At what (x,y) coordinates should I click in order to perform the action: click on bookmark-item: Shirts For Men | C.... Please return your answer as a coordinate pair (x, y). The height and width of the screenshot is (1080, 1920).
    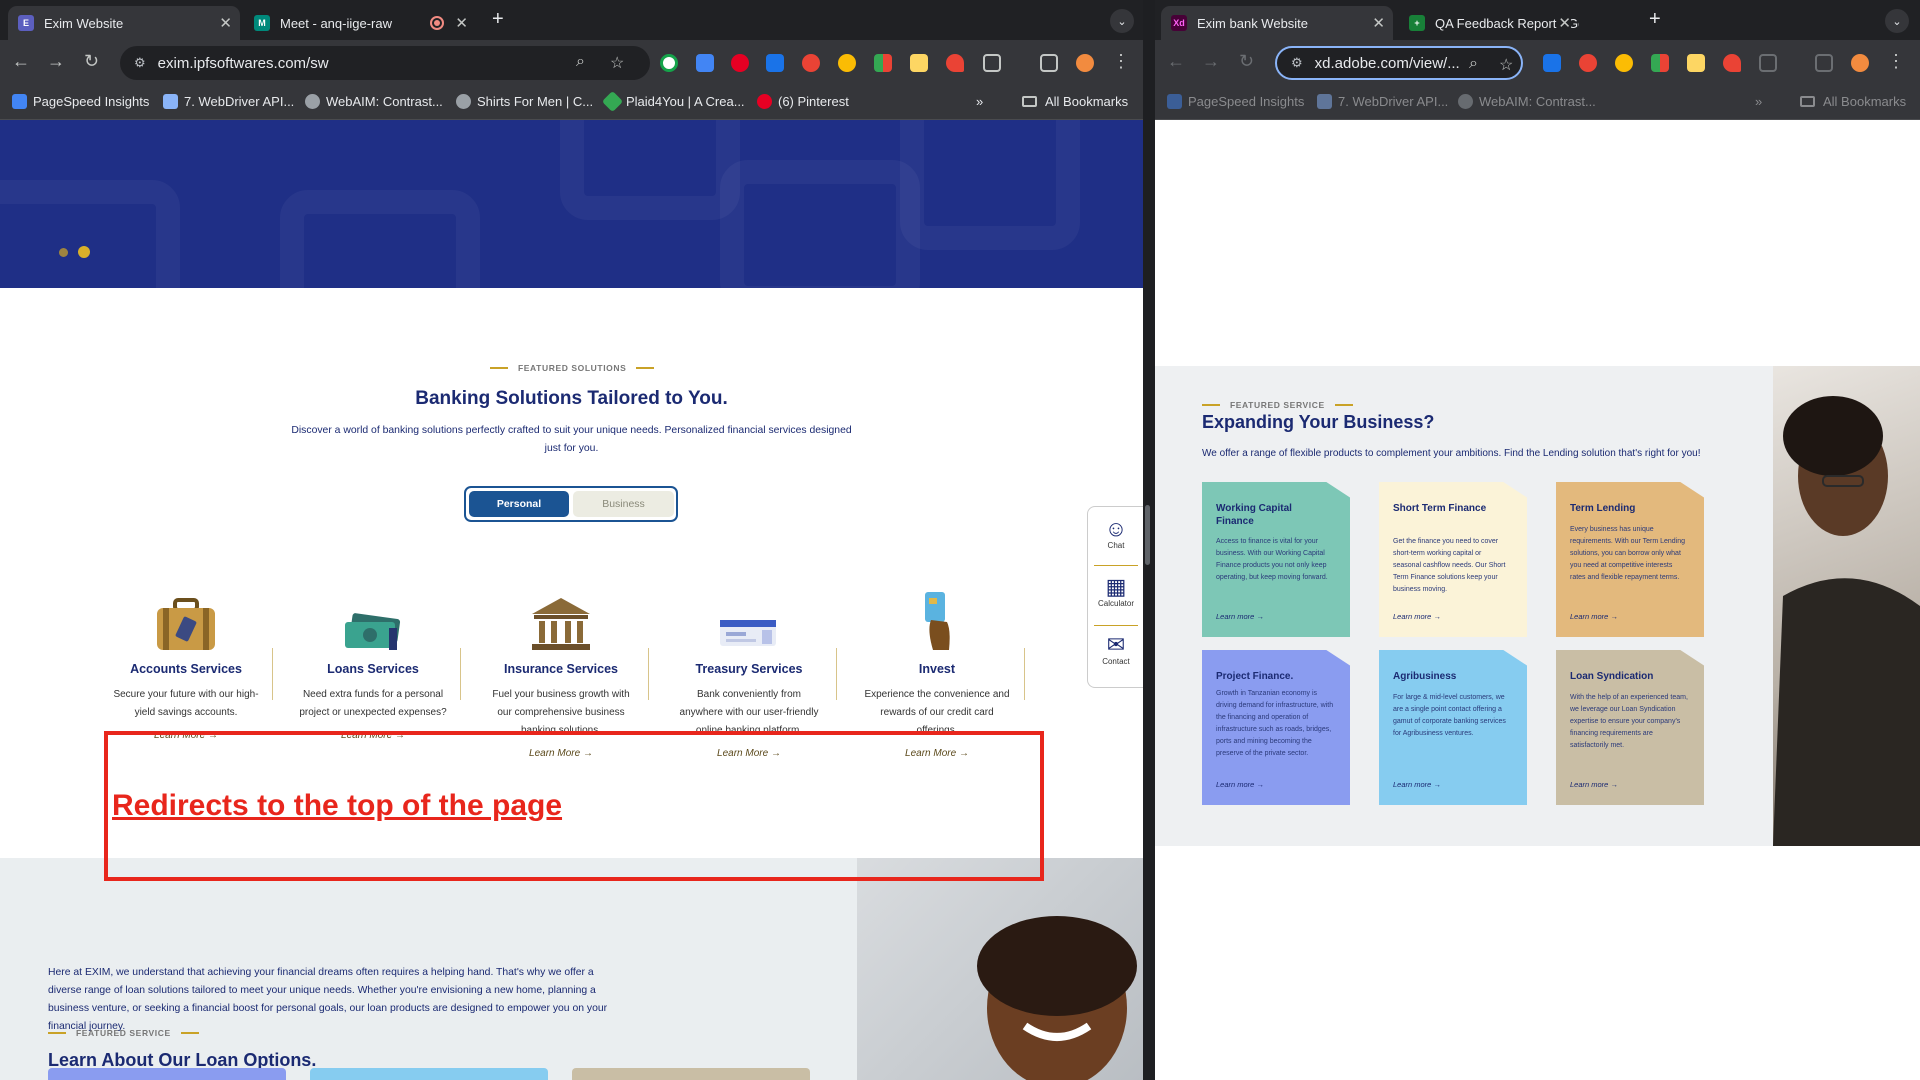
    Looking at the image, I should click on (524, 101).